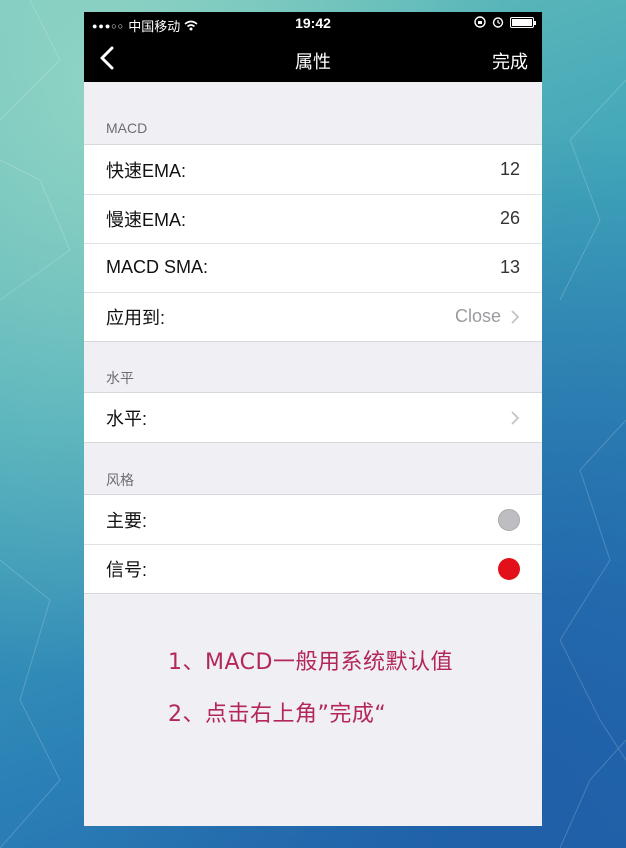 The width and height of the screenshot is (626, 848). I want to click on signal-color-swatch, so click(509, 568).